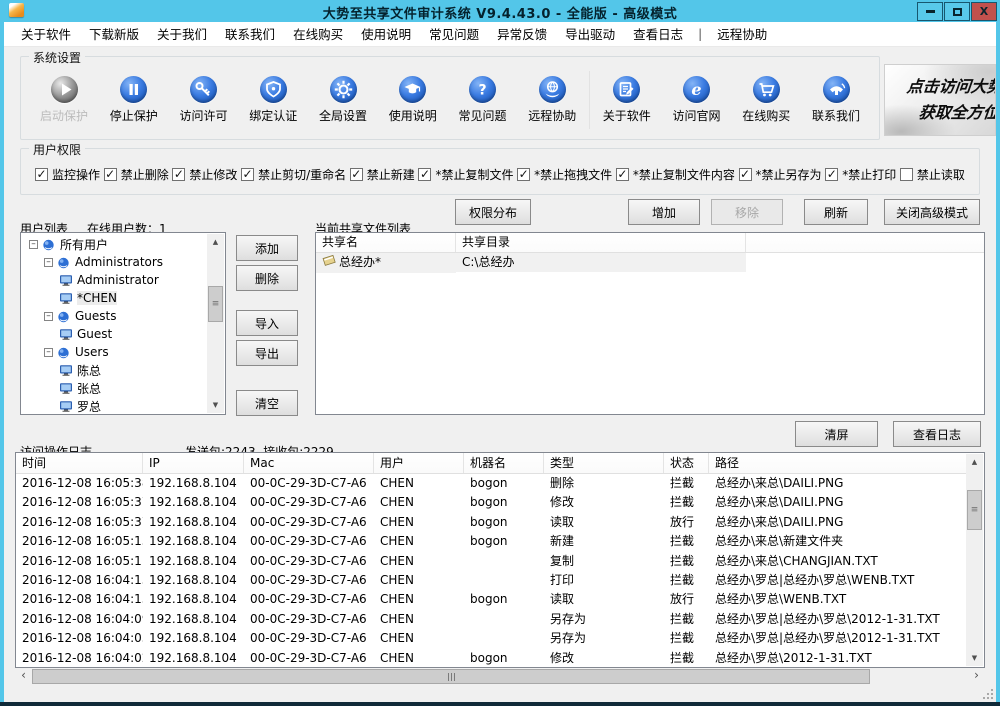 The height and width of the screenshot is (706, 1000). Describe the element at coordinates (114, 316) in the screenshot. I see `tree-item: – Guests` at that location.